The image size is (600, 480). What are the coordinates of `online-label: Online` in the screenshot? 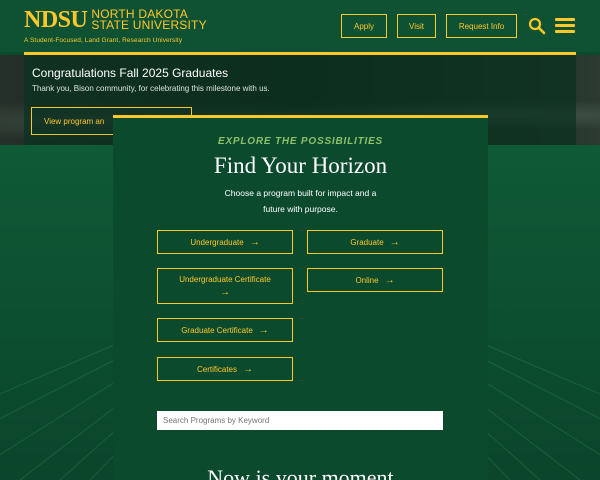 It's located at (367, 280).